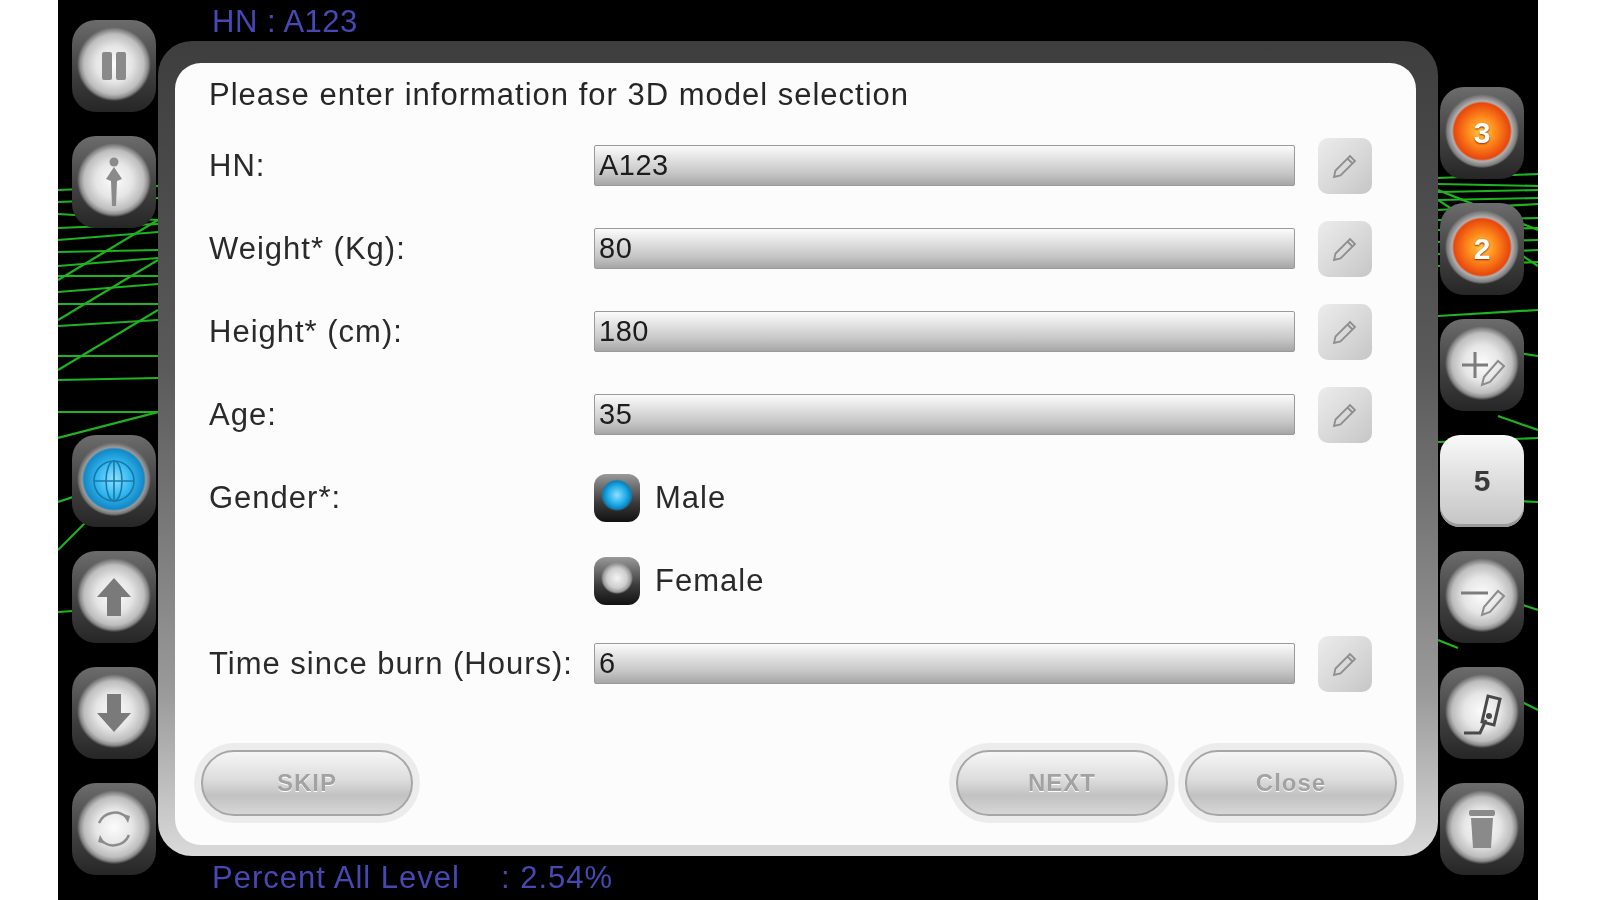 This screenshot has height=900, width=1599. Describe the element at coordinates (710, 580) in the screenshot. I see `option-label: Female` at that location.